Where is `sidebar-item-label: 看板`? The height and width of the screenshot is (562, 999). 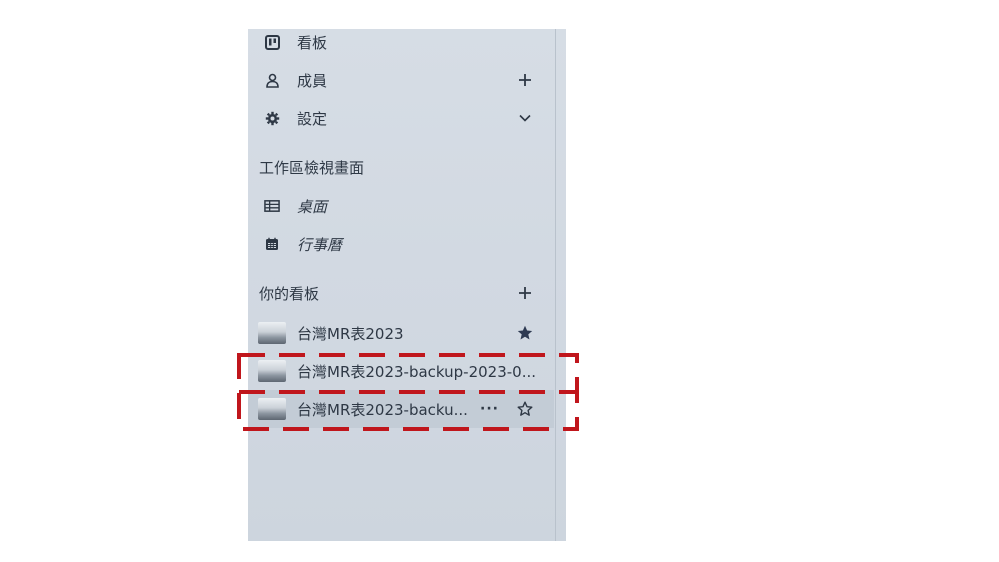 sidebar-item-label: 看板 is located at coordinates (312, 42).